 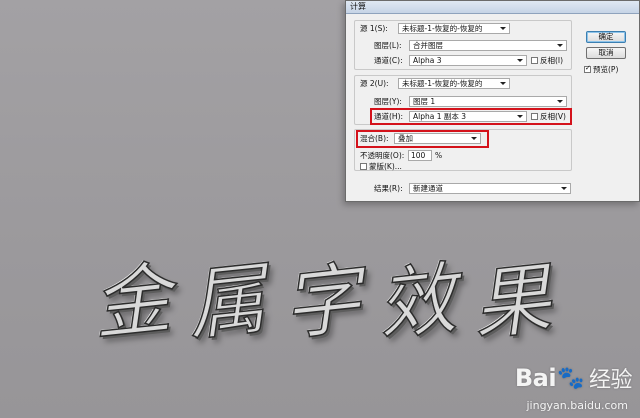 I want to click on source2-layer-label: 图层(Y):, so click(x=388, y=101).